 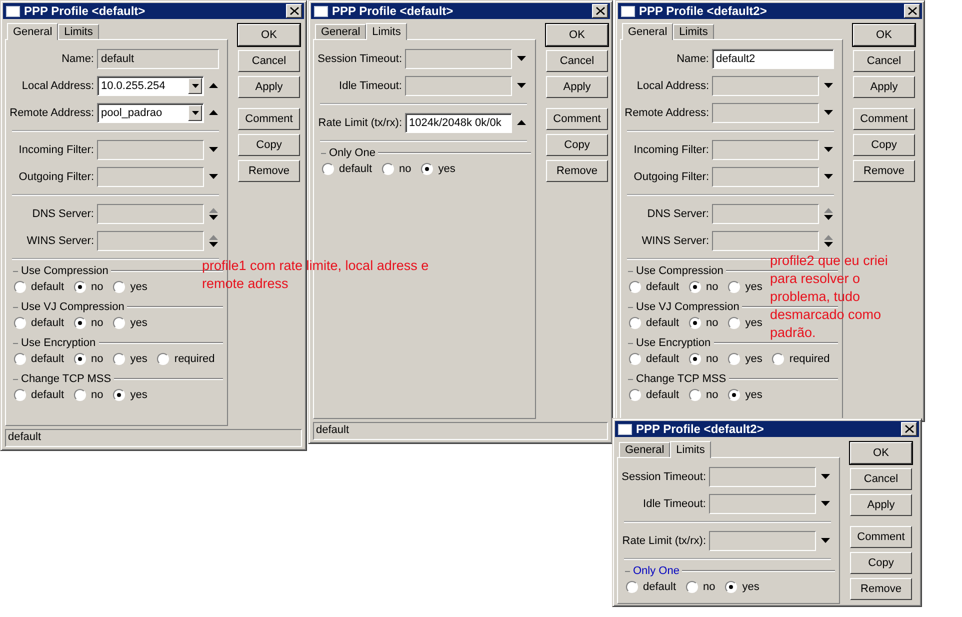 What do you see at coordinates (773, 58) in the screenshot?
I see `input-field: default2` at bounding box center [773, 58].